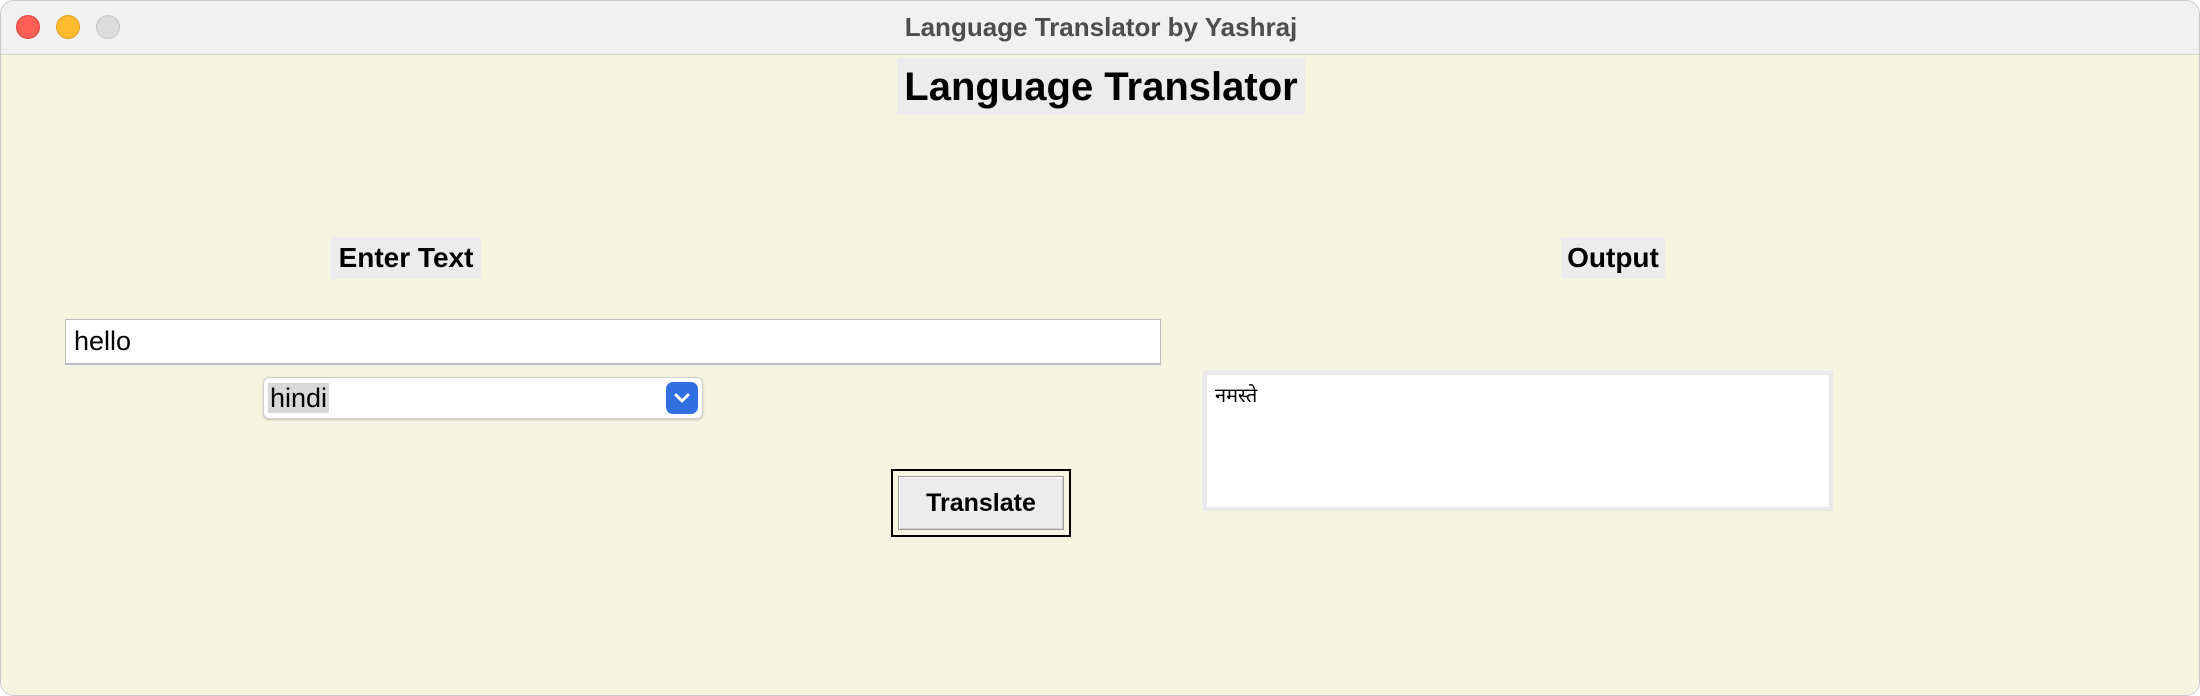  Describe the element at coordinates (1518, 441) in the screenshot. I see `output-text-area: नमस्ते` at that location.